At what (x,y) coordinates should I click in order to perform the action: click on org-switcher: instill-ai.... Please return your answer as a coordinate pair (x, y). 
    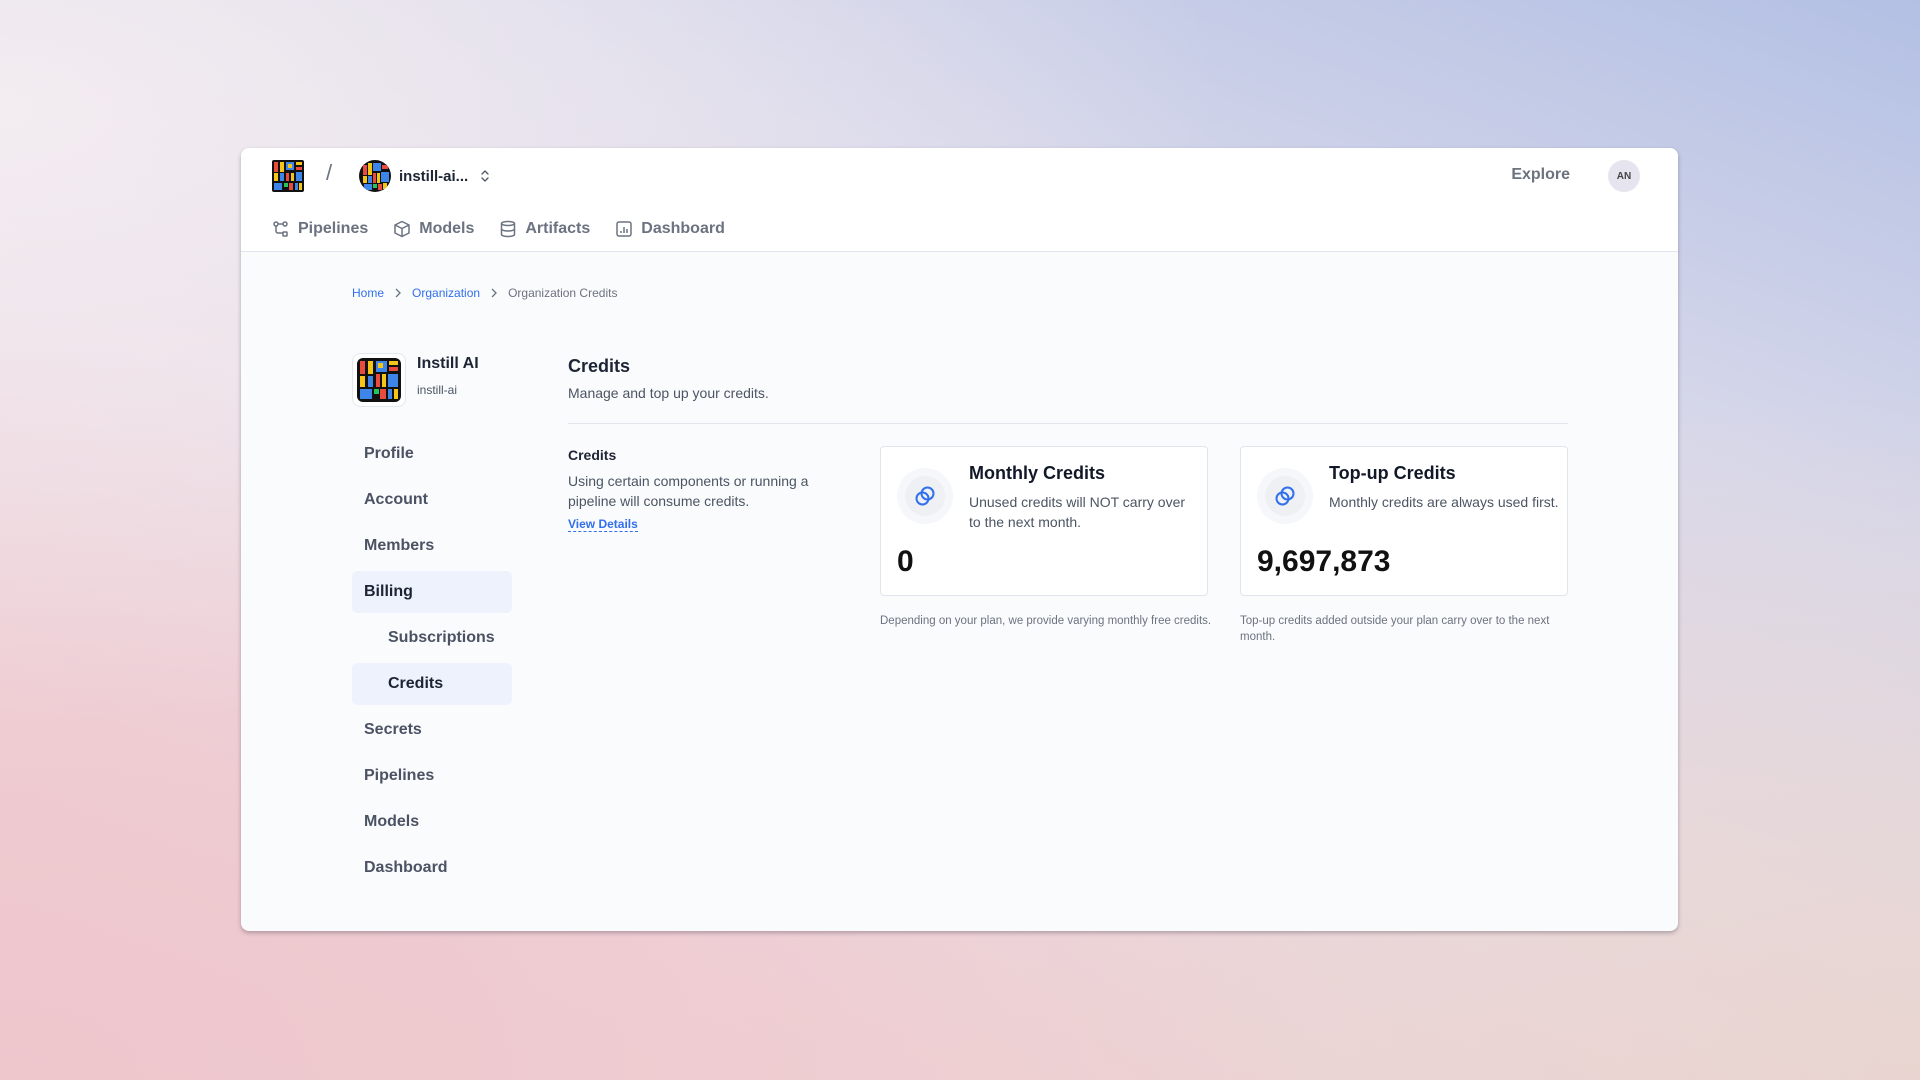
    Looking at the image, I should click on (424, 176).